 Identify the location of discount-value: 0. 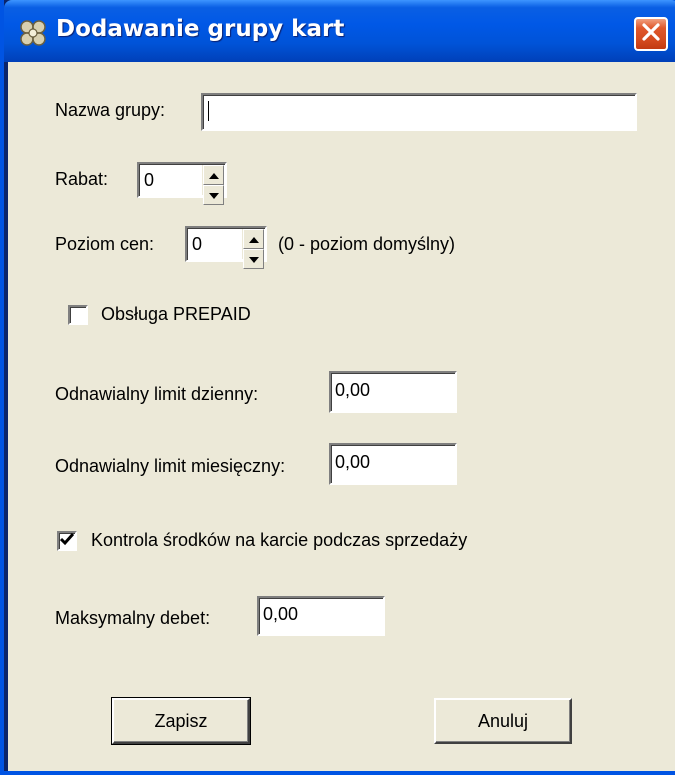
(149, 180).